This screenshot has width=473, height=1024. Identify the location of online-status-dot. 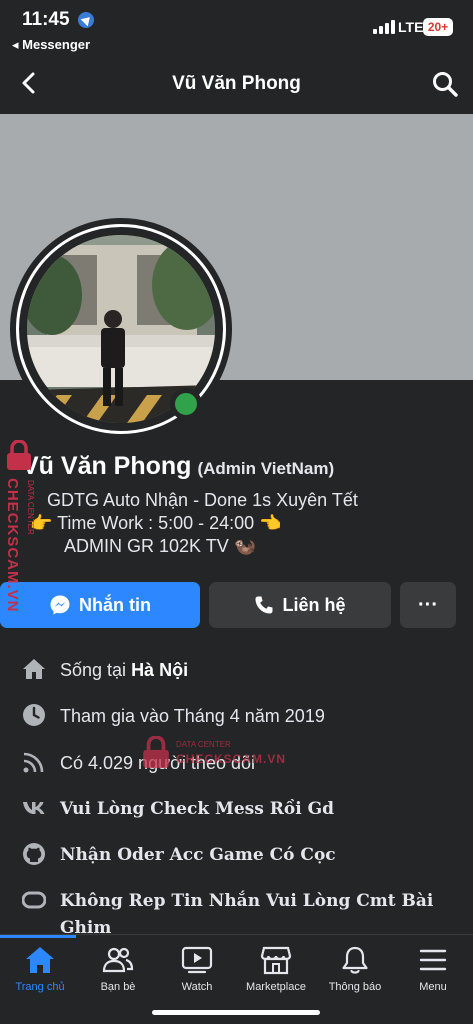
(186, 404).